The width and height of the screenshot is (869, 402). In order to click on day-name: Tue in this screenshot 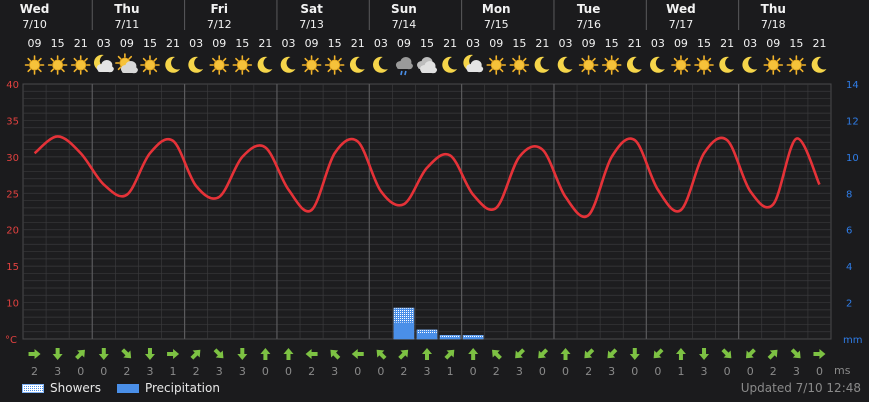, I will do `click(589, 9)`.